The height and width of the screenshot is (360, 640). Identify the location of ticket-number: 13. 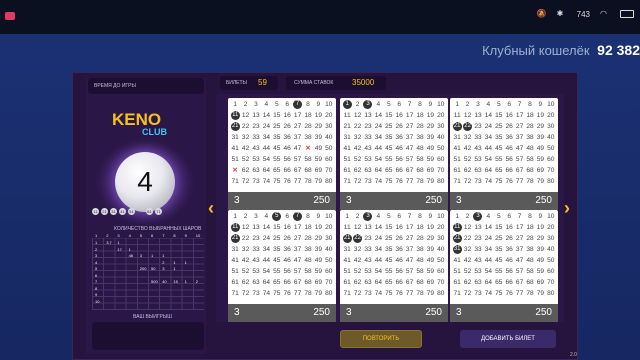
(256, 116).